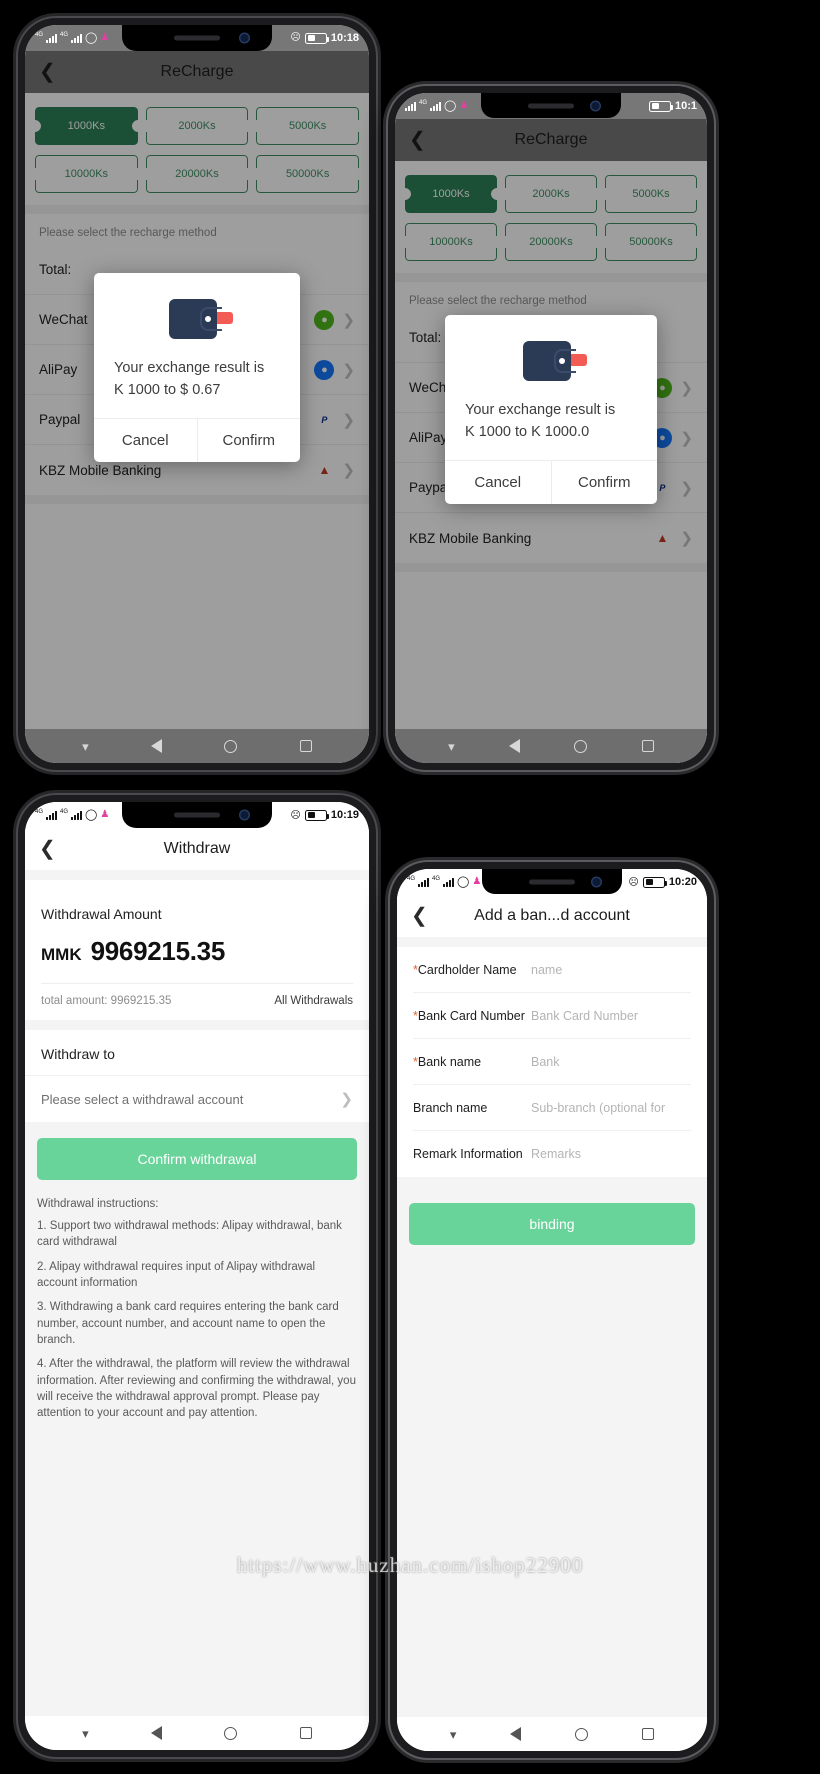  I want to click on field-label: *Bank Card Number, so click(469, 1015).